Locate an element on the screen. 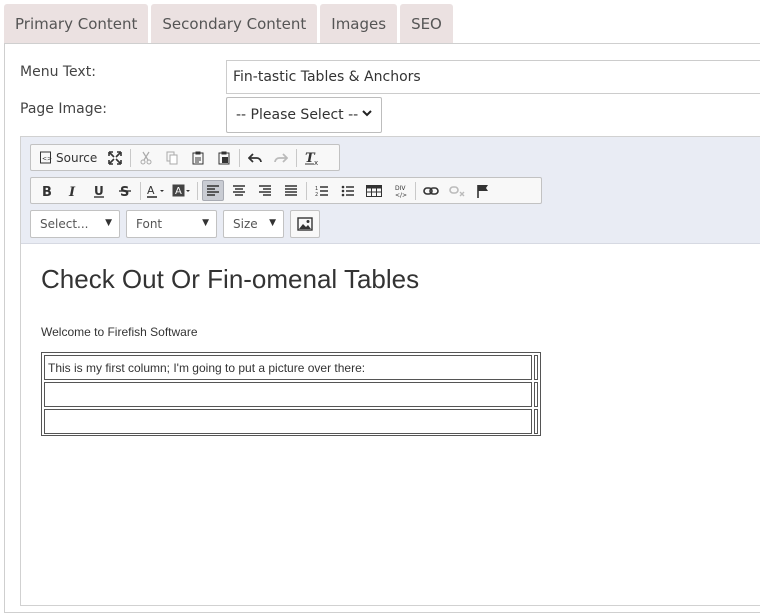  background-color-icon: A is located at coordinates (181, 190).